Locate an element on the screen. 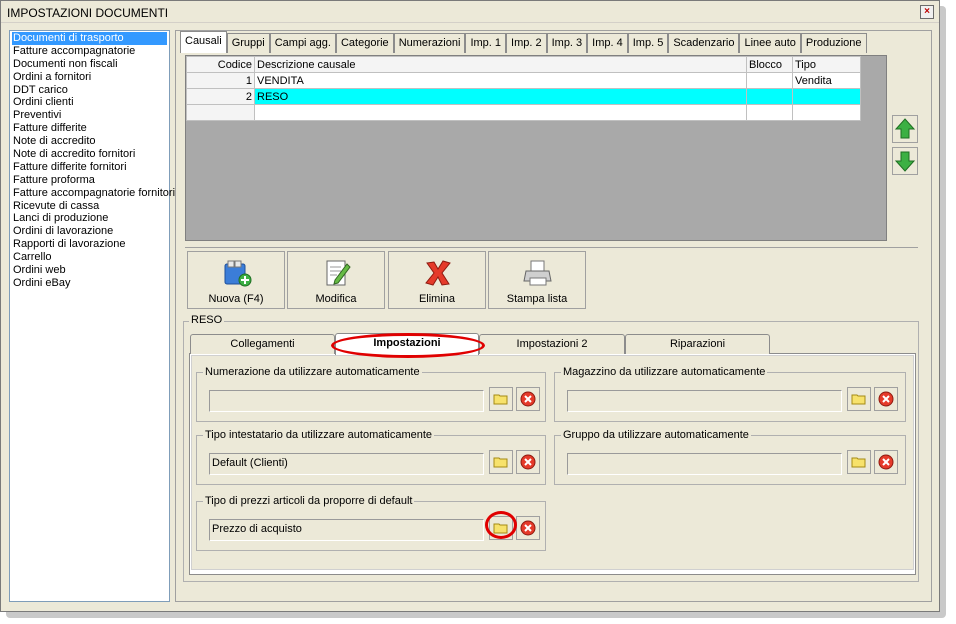 The height and width of the screenshot is (624, 956). numerazione-browse-button is located at coordinates (501, 399).